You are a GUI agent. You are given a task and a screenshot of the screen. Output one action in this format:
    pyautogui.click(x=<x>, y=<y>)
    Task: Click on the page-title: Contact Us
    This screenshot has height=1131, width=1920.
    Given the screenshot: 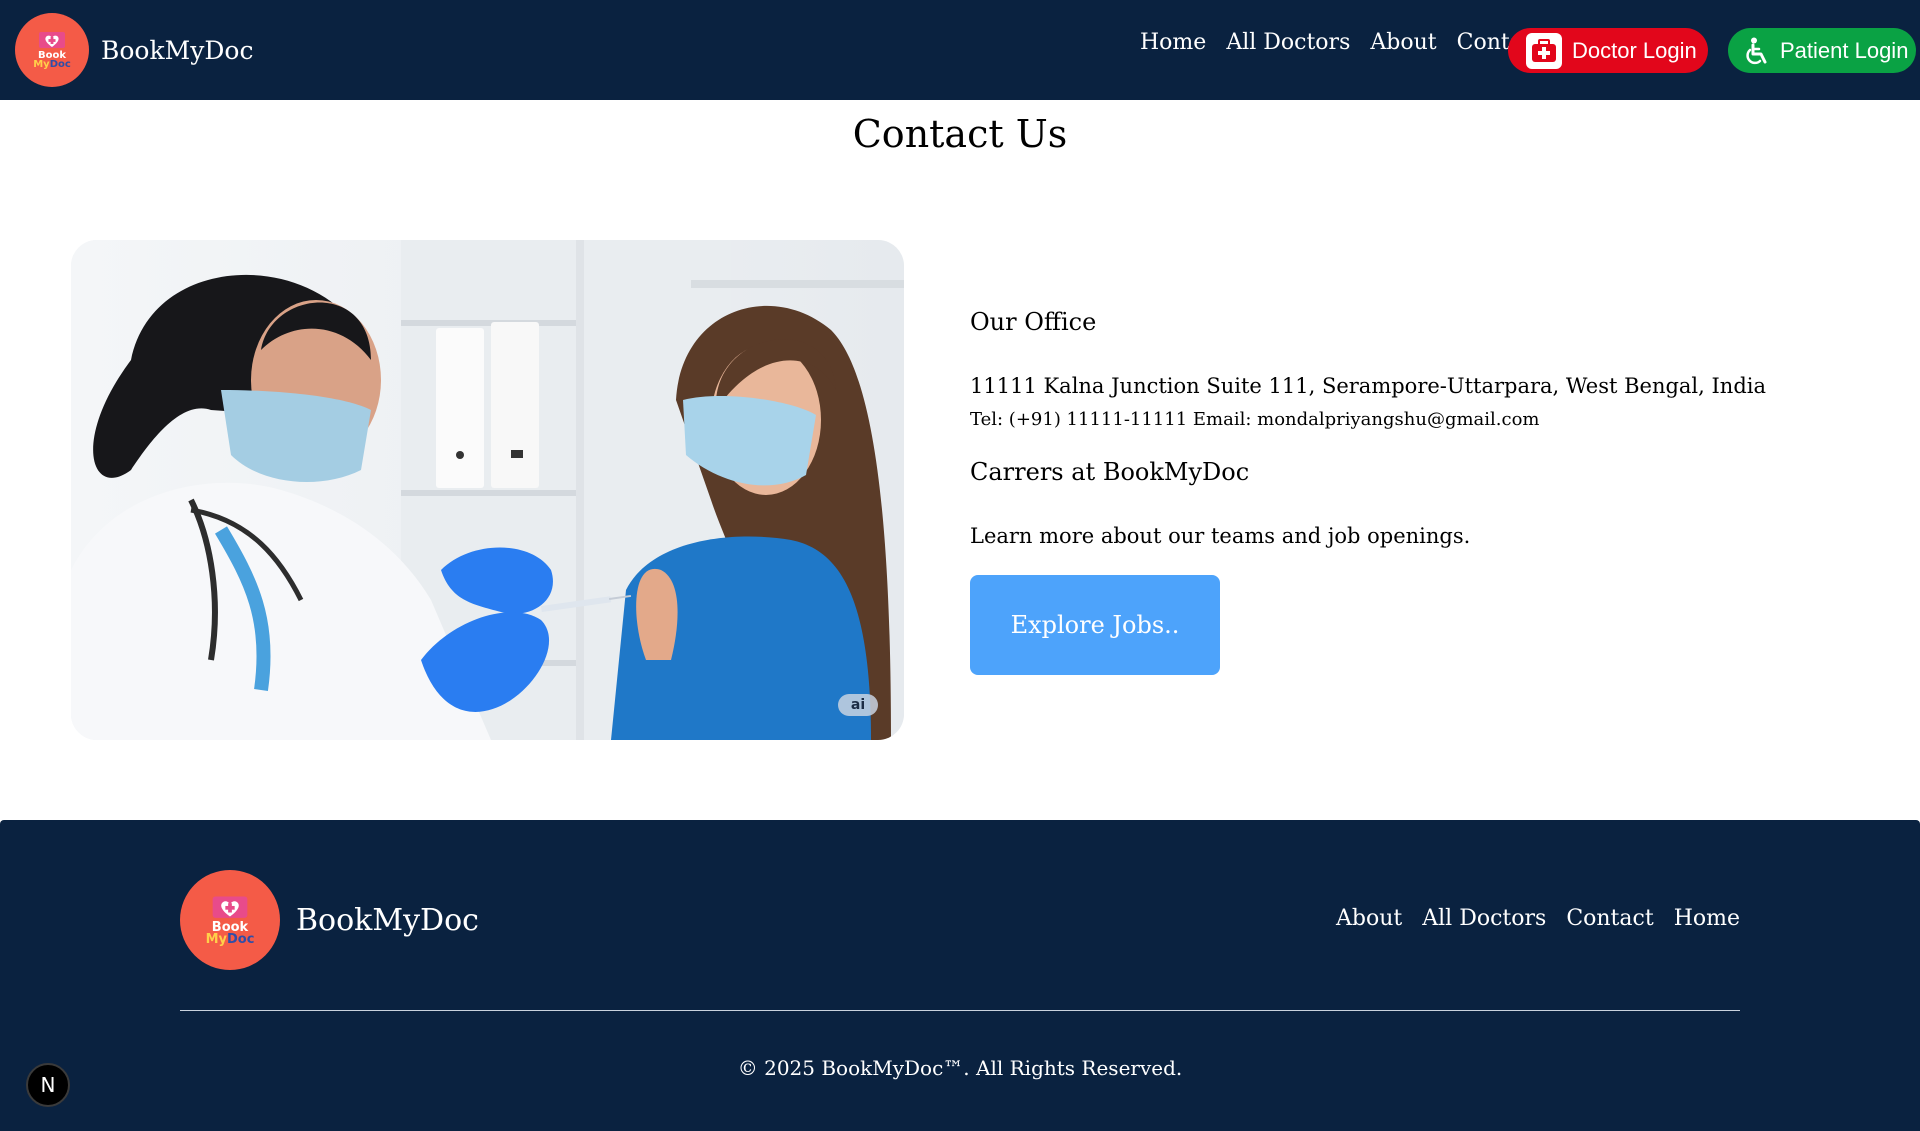 What is the action you would take?
    pyautogui.click(x=960, y=134)
    